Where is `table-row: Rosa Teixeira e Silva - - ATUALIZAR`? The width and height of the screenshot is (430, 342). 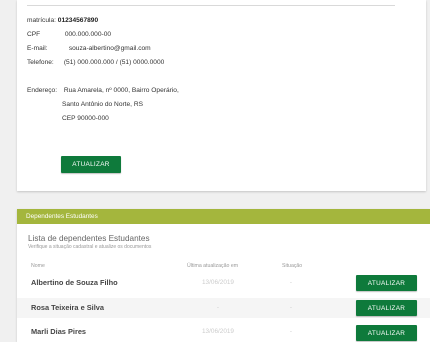 table-row: Rosa Teixeira e Silva - - ATUALIZAR is located at coordinates (223, 308).